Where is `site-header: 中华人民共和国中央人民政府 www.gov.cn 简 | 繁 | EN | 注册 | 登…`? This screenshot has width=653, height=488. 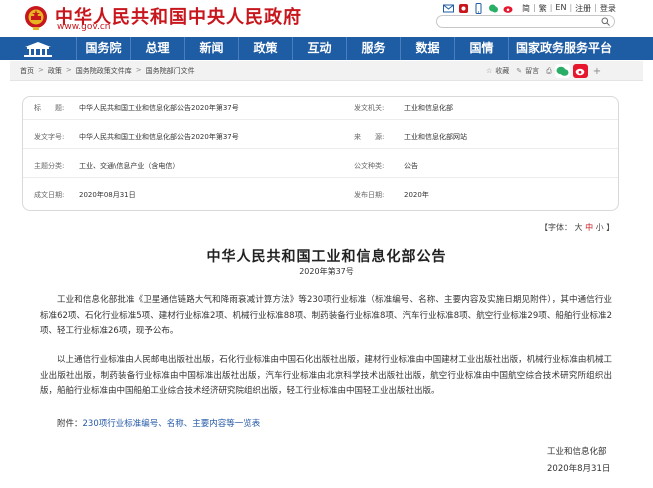
site-header: 中华人民共和国中央人民政府 www.gov.cn 简 | 繁 | EN | 注册 | 登… is located at coordinates (326, 18).